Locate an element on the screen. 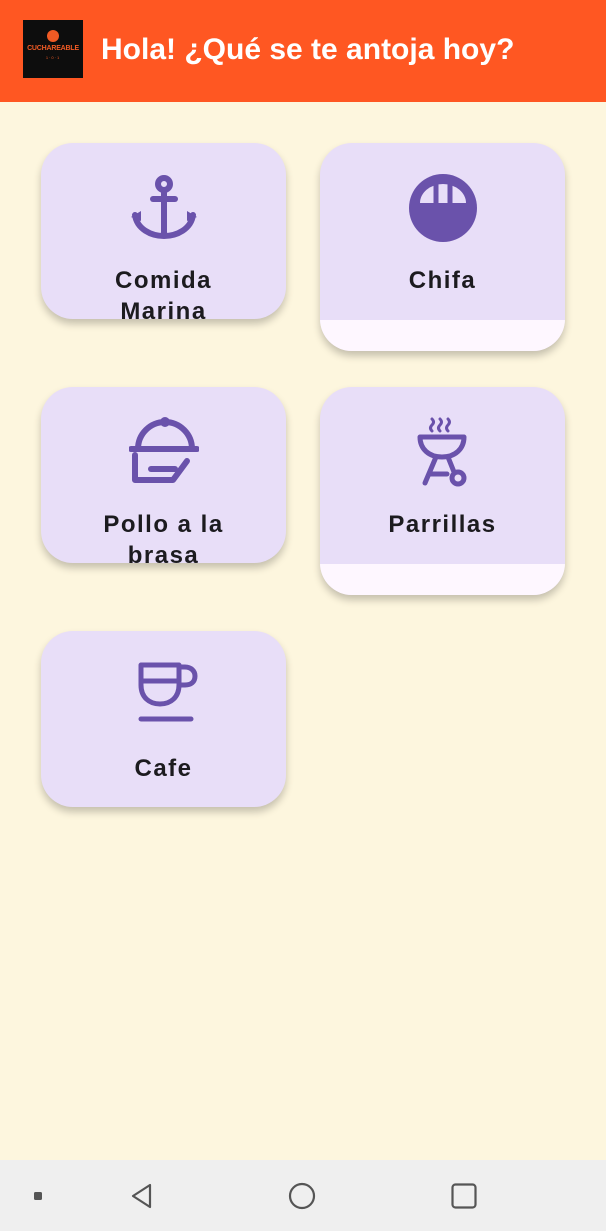 This screenshot has height=1231, width=606. system-nav-bar is located at coordinates (303, 1195).